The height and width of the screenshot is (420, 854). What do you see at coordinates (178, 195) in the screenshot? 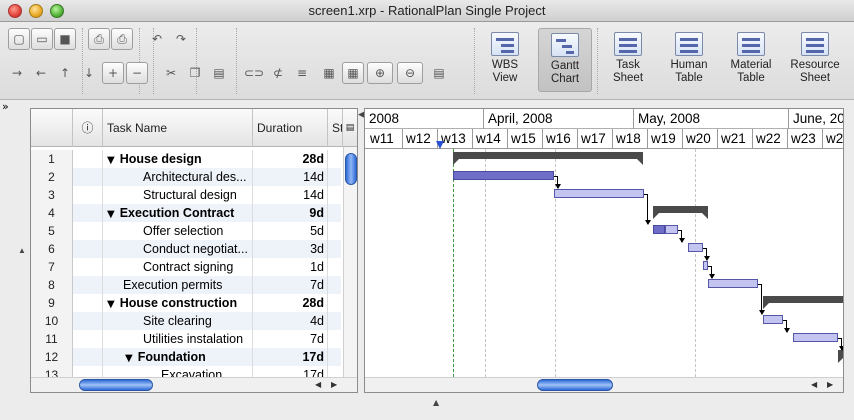
I see `task-name-cell: Structural design` at bounding box center [178, 195].